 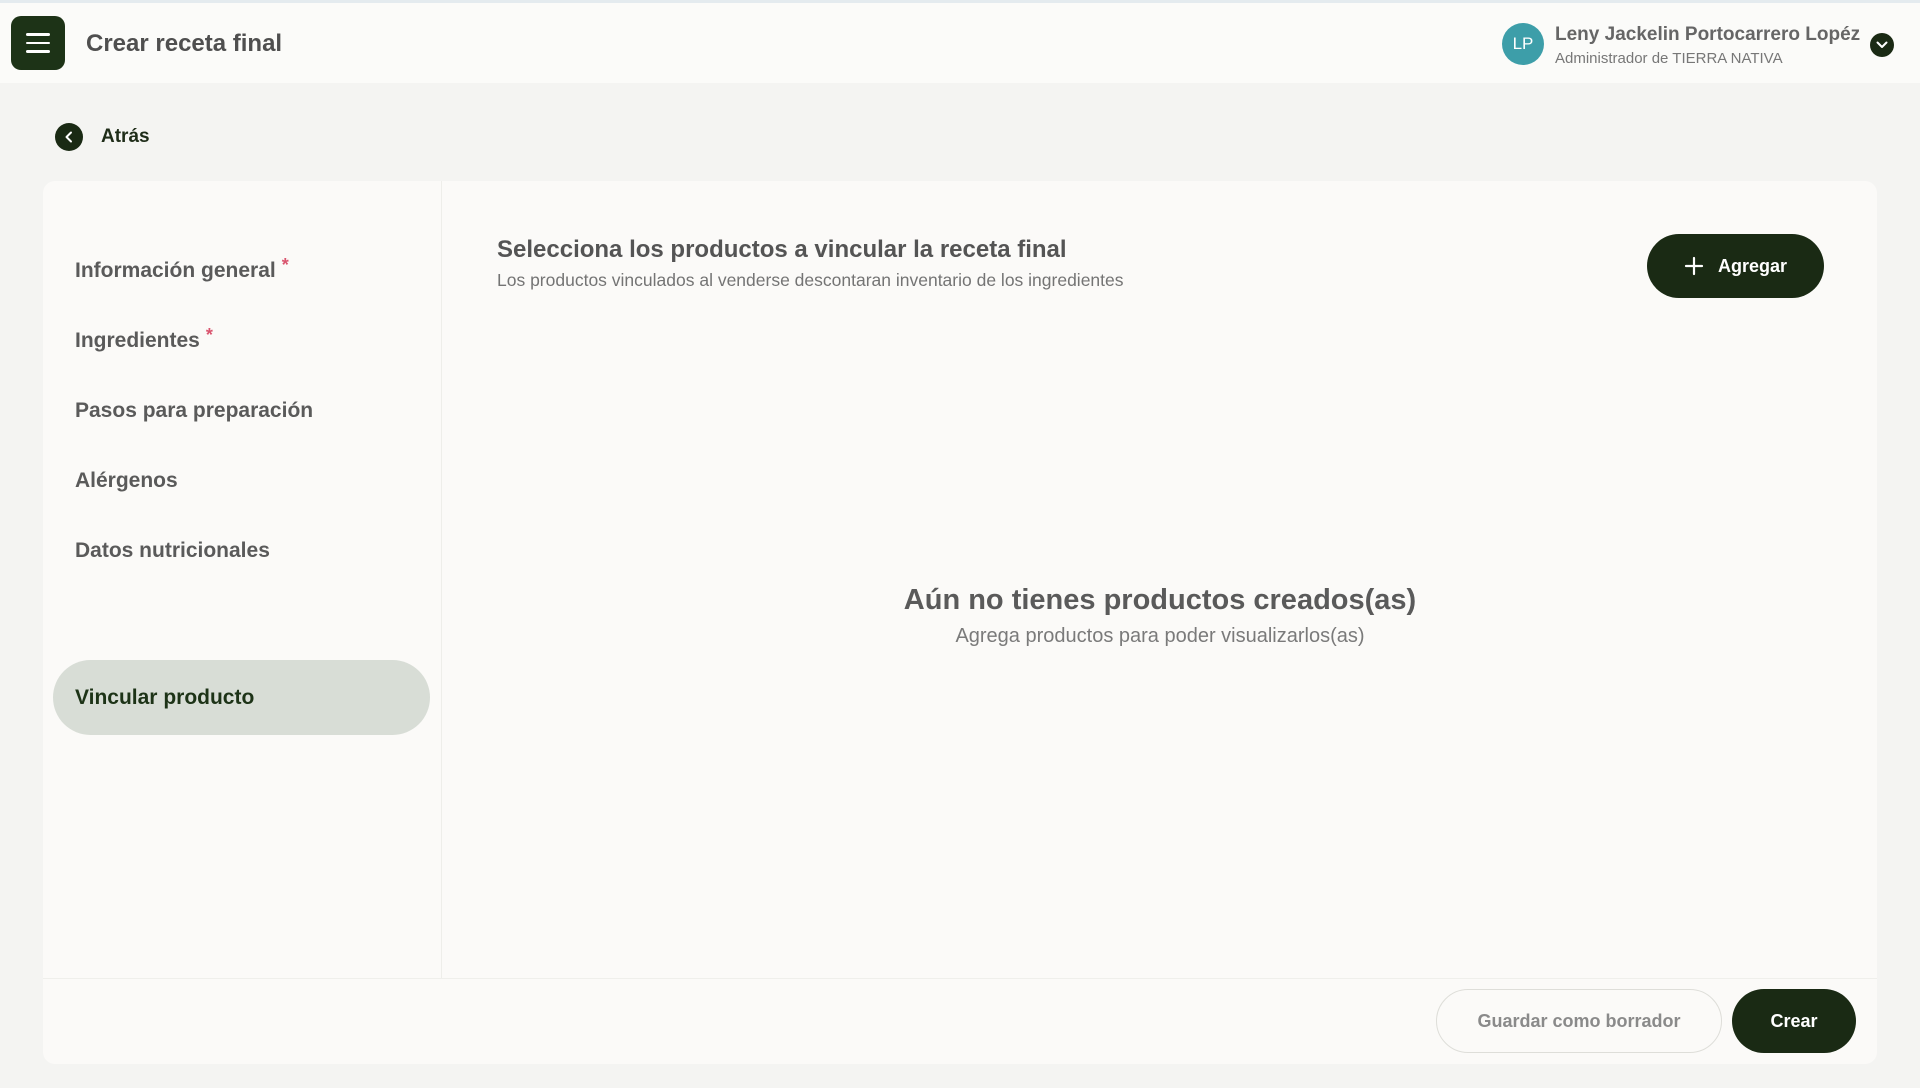 What do you see at coordinates (184, 43) in the screenshot?
I see `page-title: Crear receta final` at bounding box center [184, 43].